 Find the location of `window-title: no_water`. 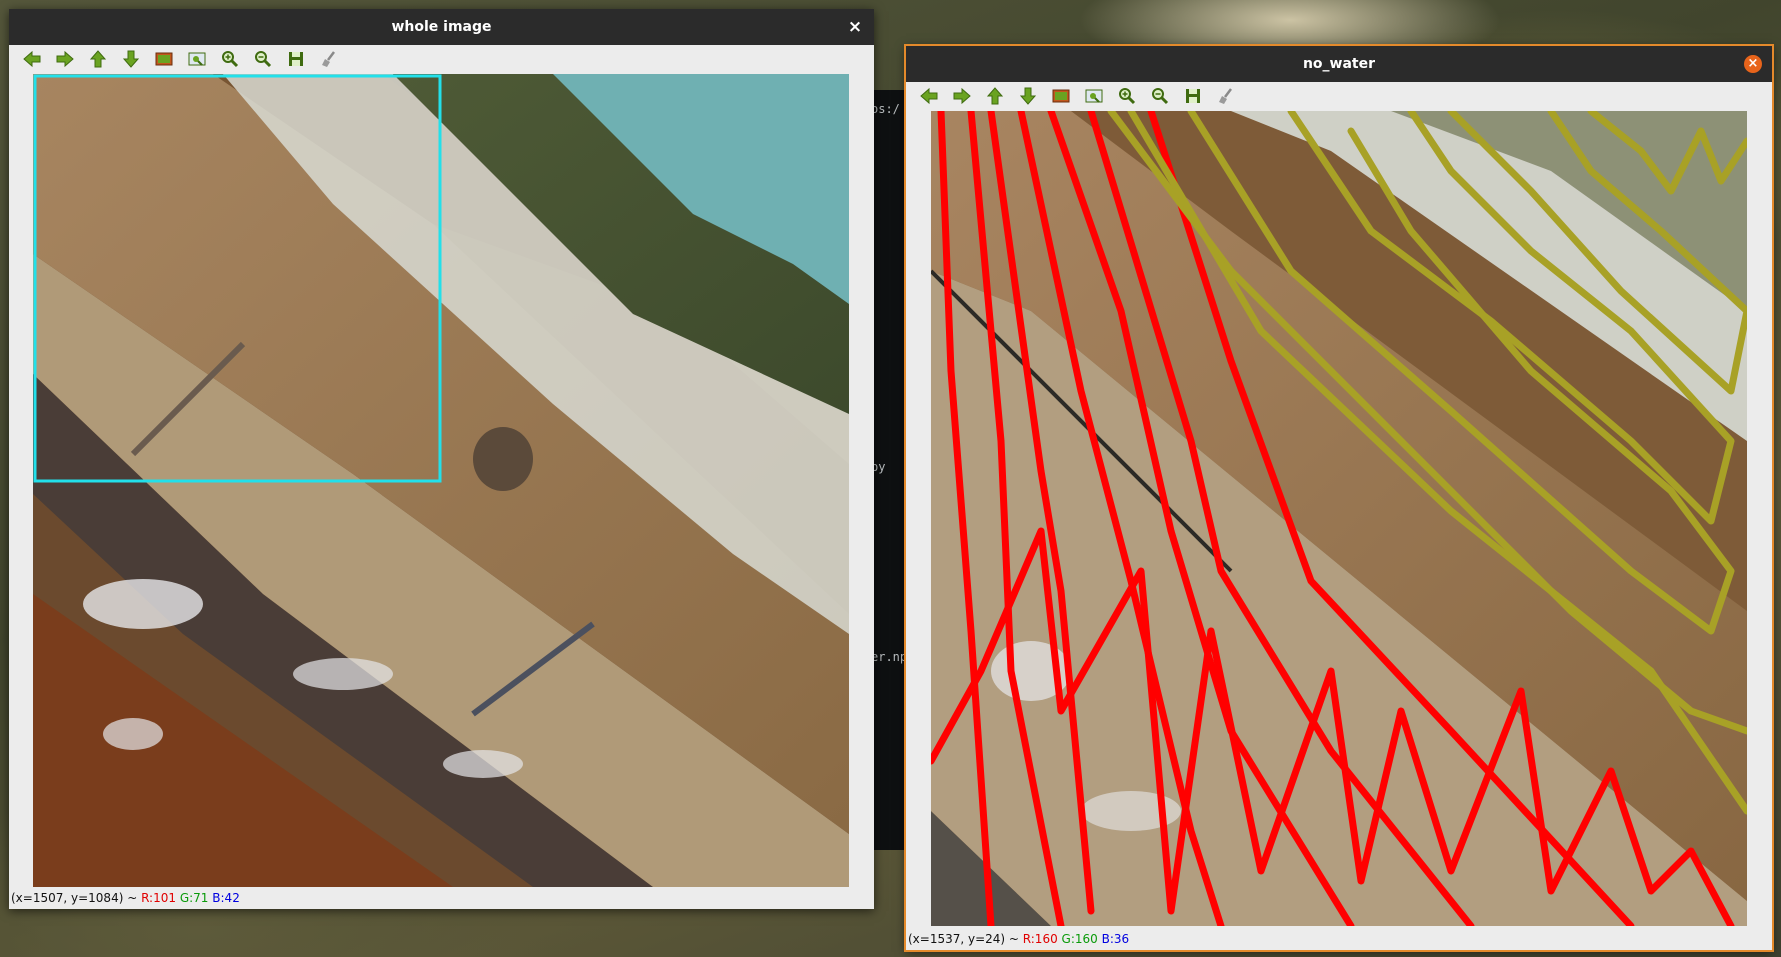

window-title: no_water is located at coordinates (1339, 64).